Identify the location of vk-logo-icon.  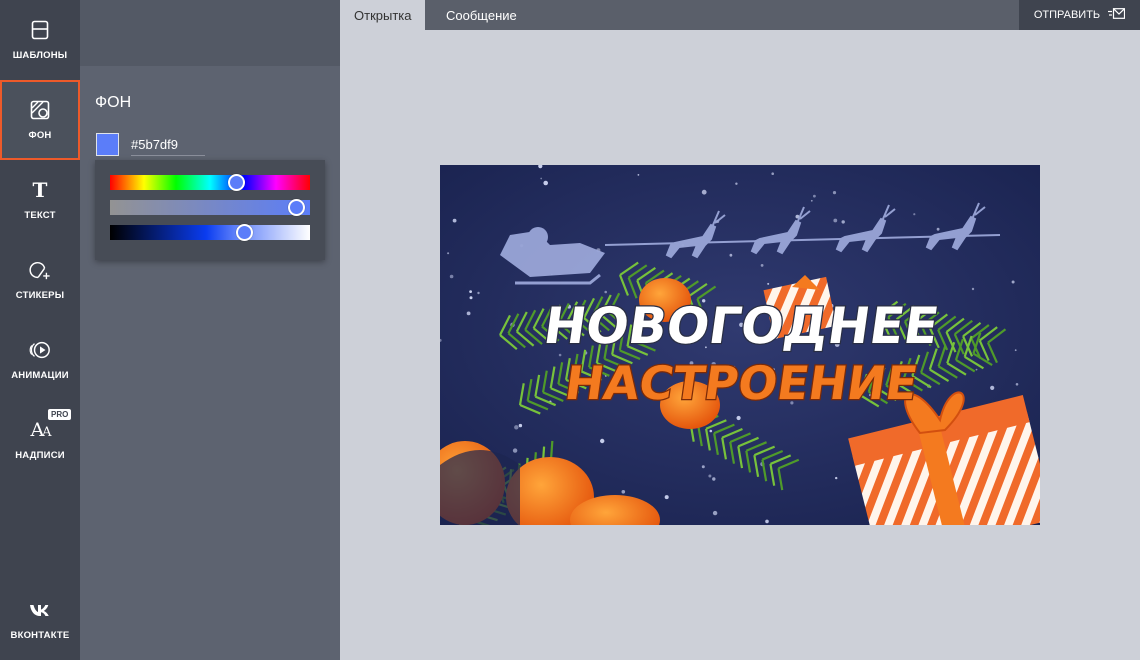
(40, 610).